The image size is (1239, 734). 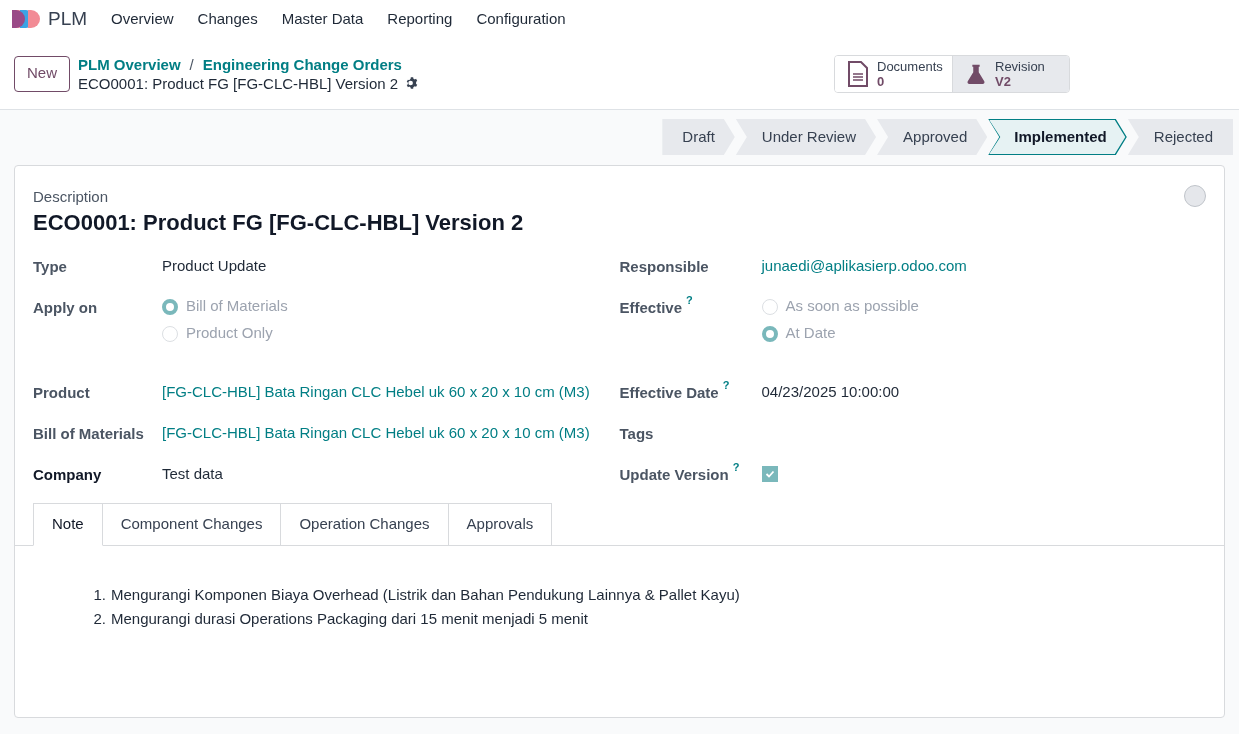 What do you see at coordinates (636, 433) in the screenshot?
I see `field-label: Tags` at bounding box center [636, 433].